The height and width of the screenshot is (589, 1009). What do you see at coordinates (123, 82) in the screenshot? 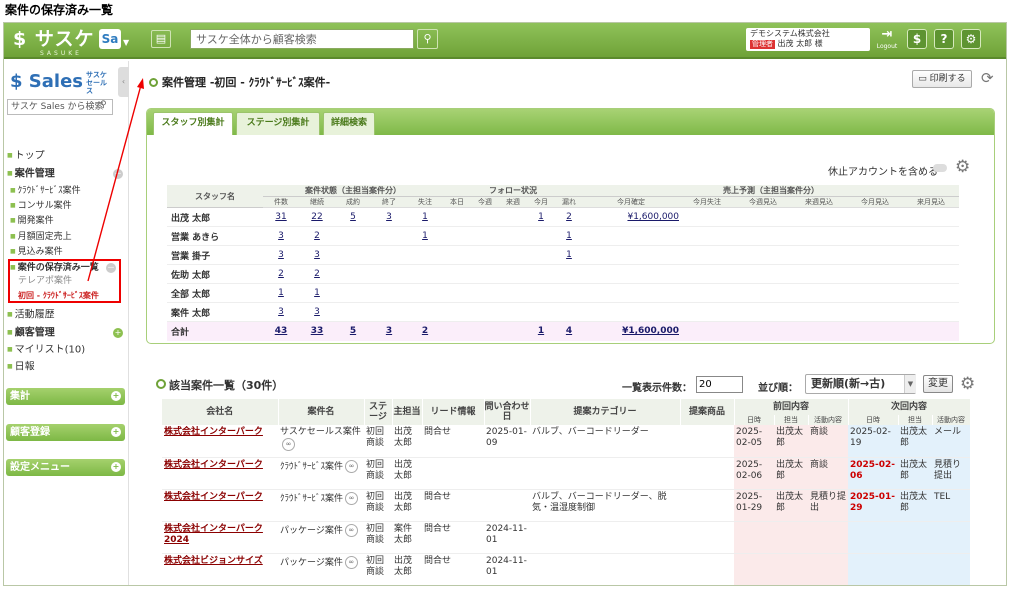
I see `sidebar-collapse-handle: ‹` at bounding box center [123, 82].